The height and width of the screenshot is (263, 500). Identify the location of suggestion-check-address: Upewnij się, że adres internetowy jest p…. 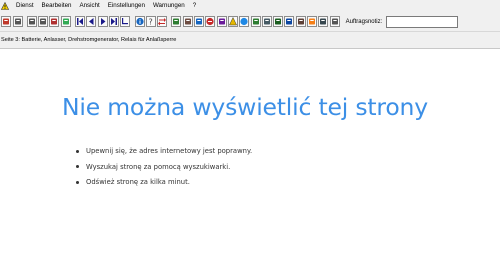
(164, 155).